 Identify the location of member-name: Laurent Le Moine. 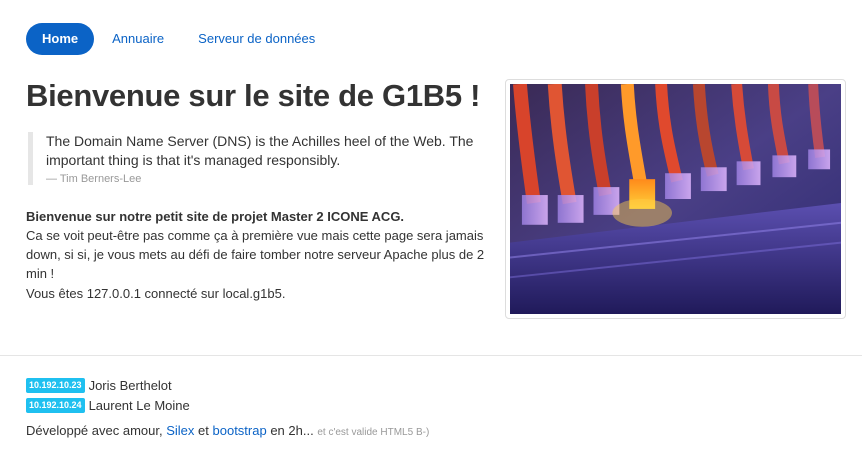
(139, 405).